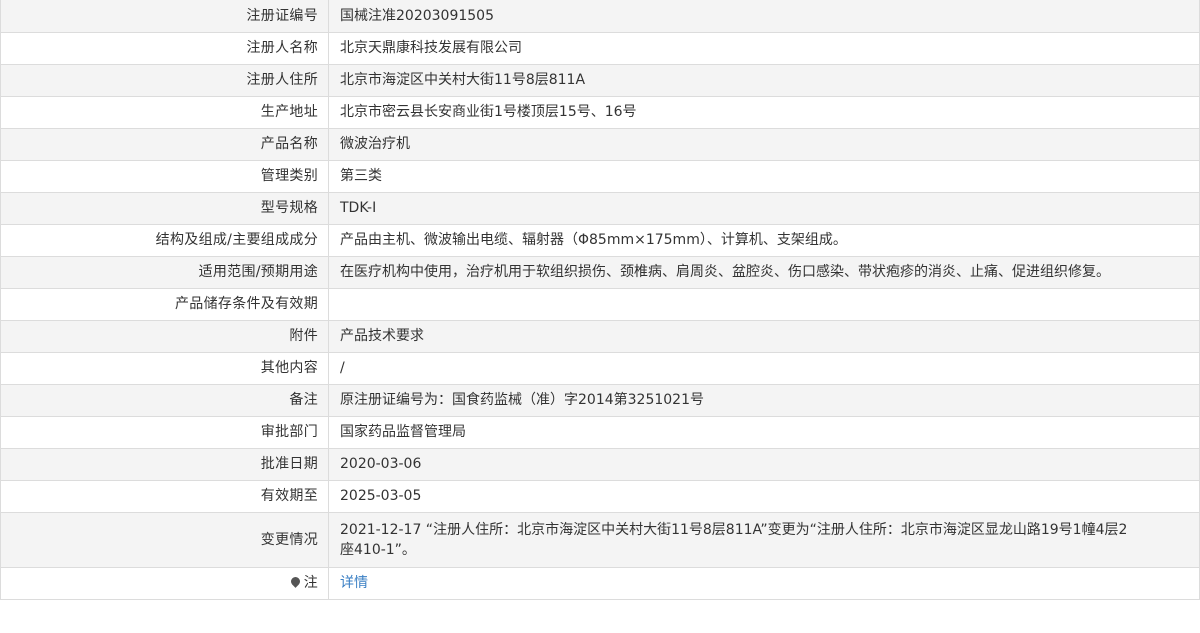  What do you see at coordinates (764, 464) in the screenshot?
I see `field-value-approval-date: 2020-03-06` at bounding box center [764, 464].